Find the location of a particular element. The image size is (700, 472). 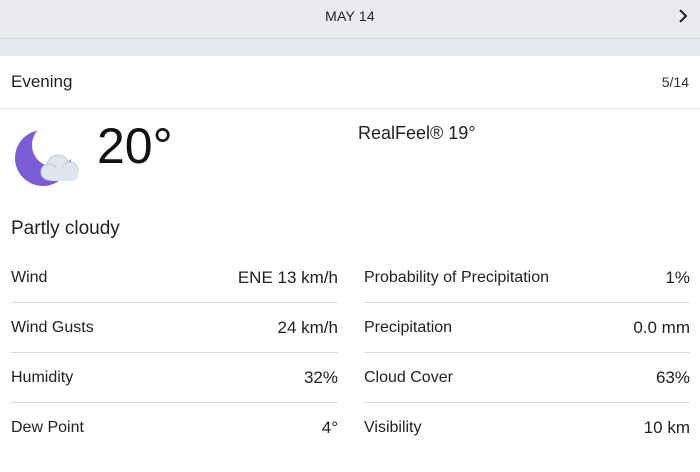

condition-text: Partly cloudy is located at coordinates (65, 228).